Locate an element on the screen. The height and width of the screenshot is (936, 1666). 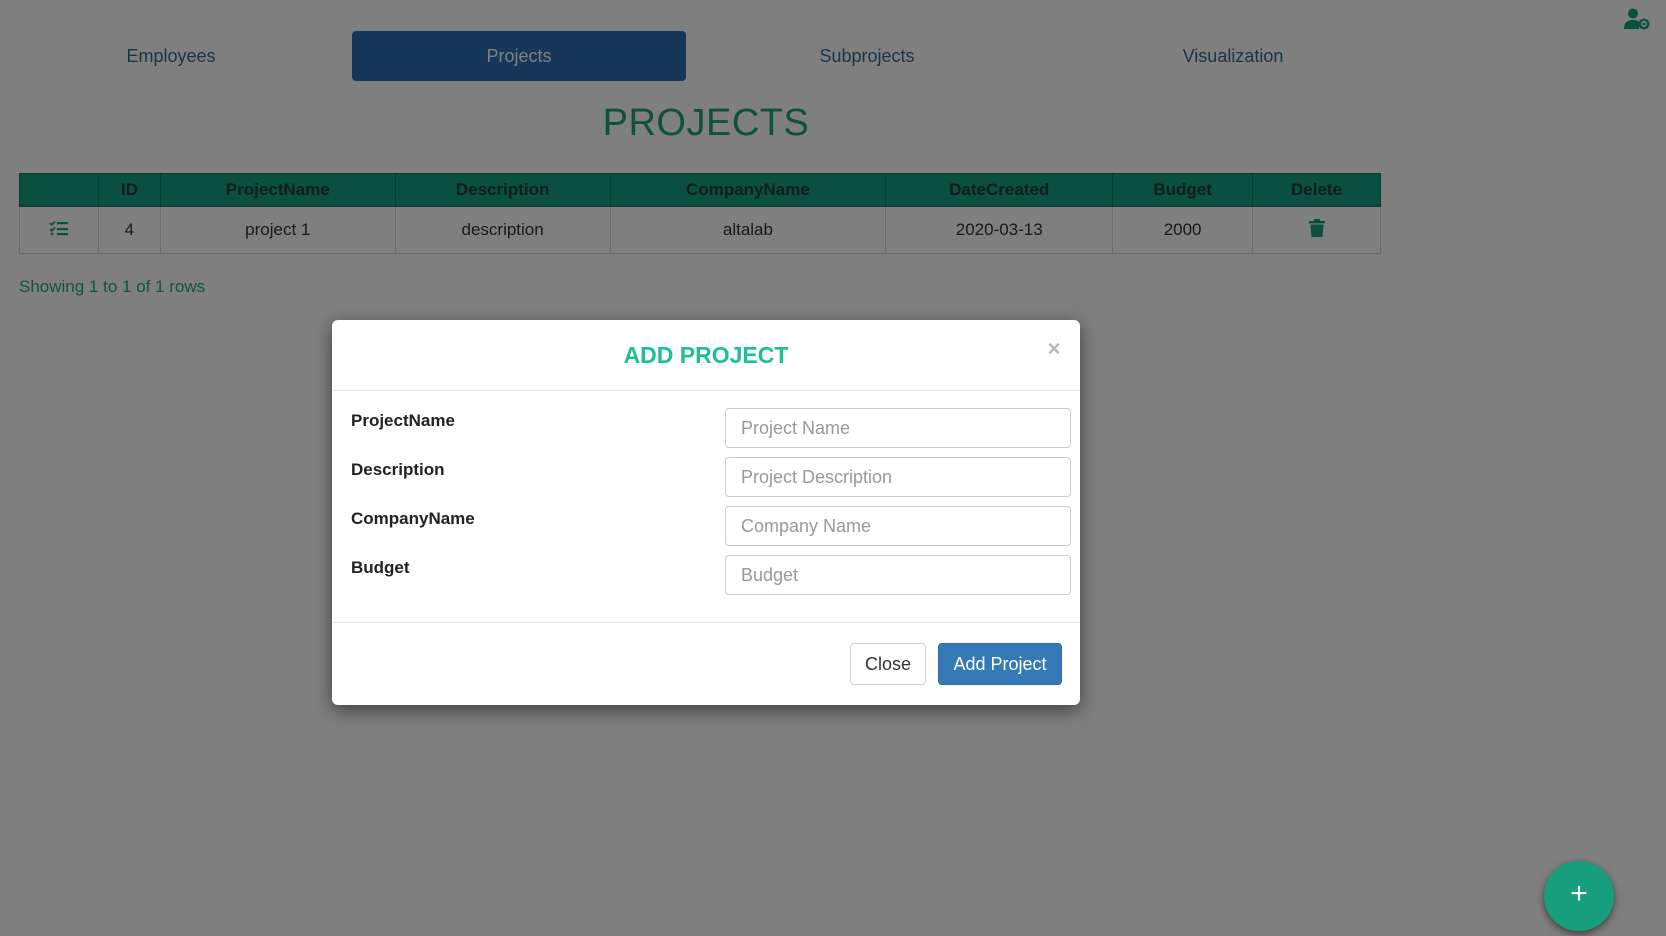
add-project-button: Add Project is located at coordinates (1000, 664).